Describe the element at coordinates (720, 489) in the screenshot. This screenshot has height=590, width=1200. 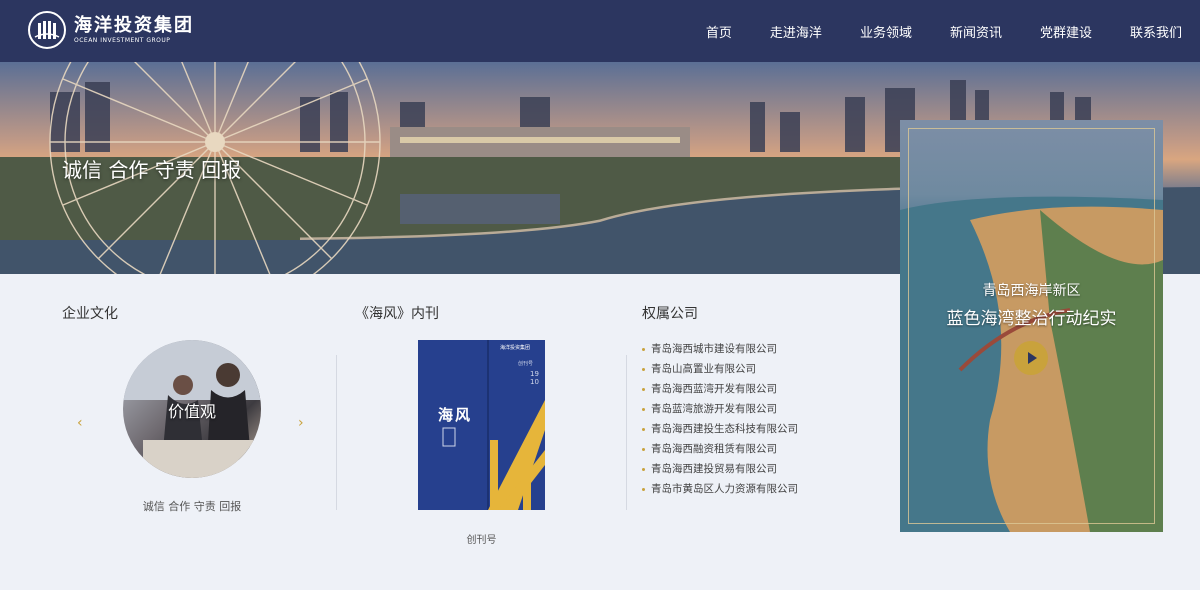
I see `company-item: 青岛市黄岛区人力资源有限公司` at that location.